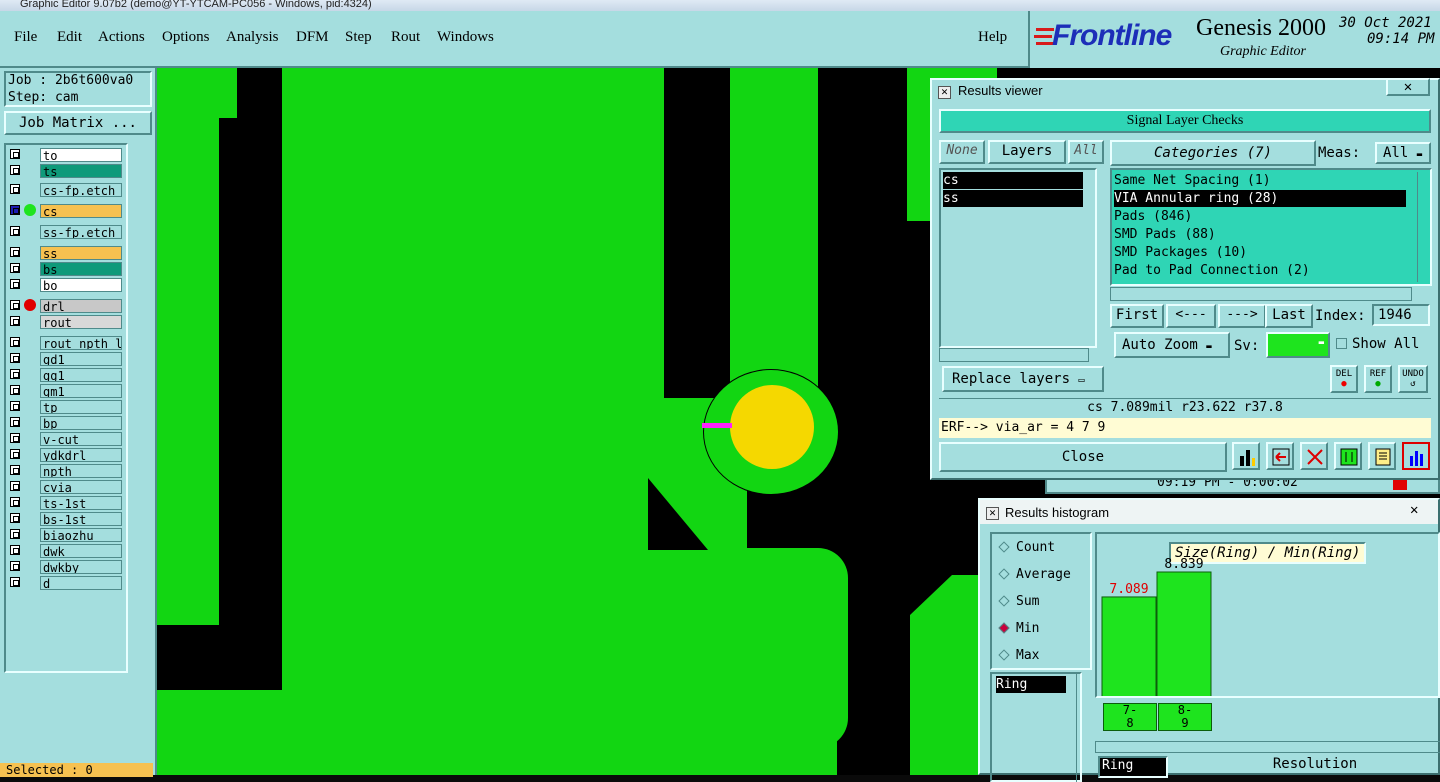  I want to click on report-icon, so click(1382, 456).